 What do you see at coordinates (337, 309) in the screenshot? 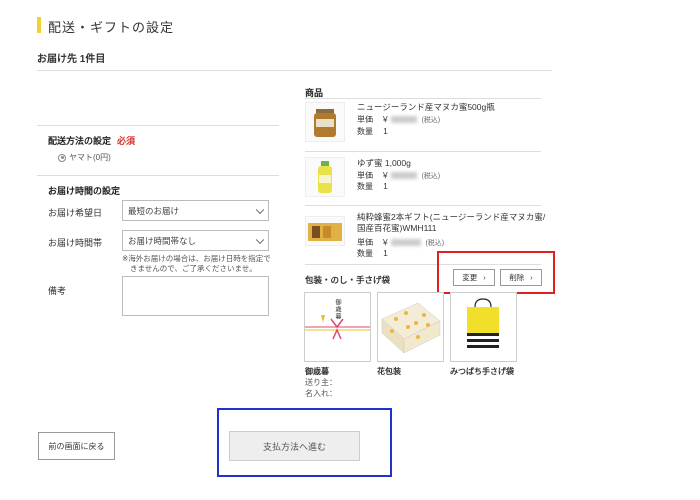
I see `noshi-text: 御歳暮` at bounding box center [337, 309].